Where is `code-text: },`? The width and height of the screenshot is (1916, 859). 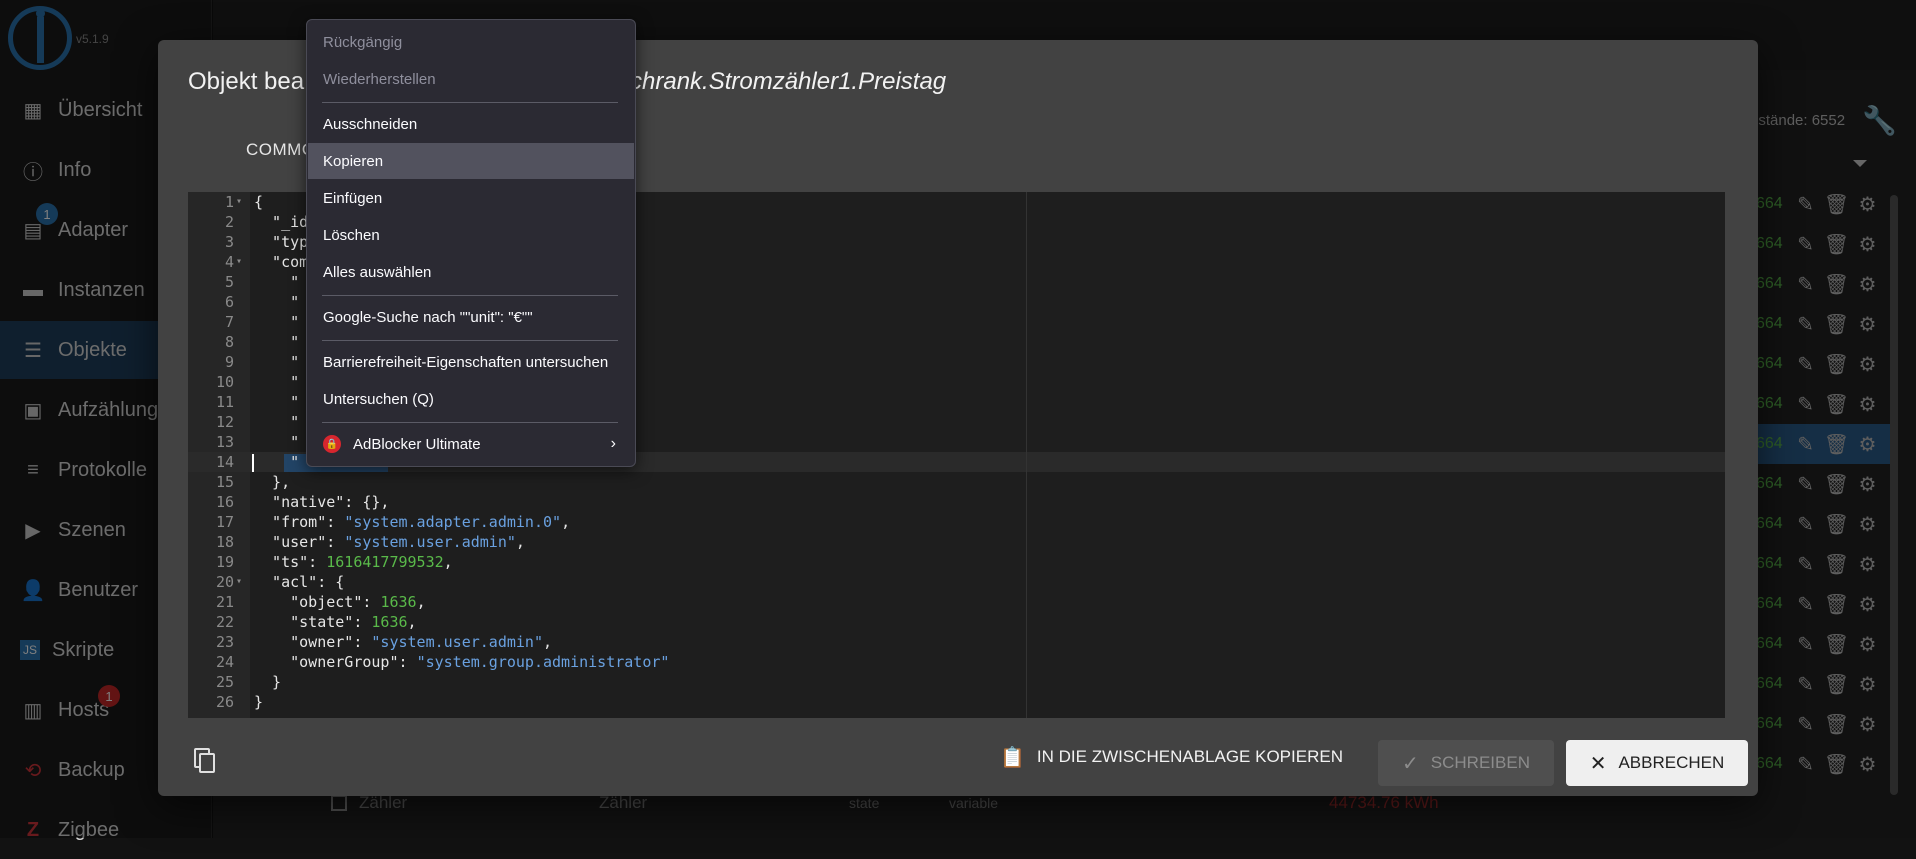
code-text: }, is located at coordinates (272, 482).